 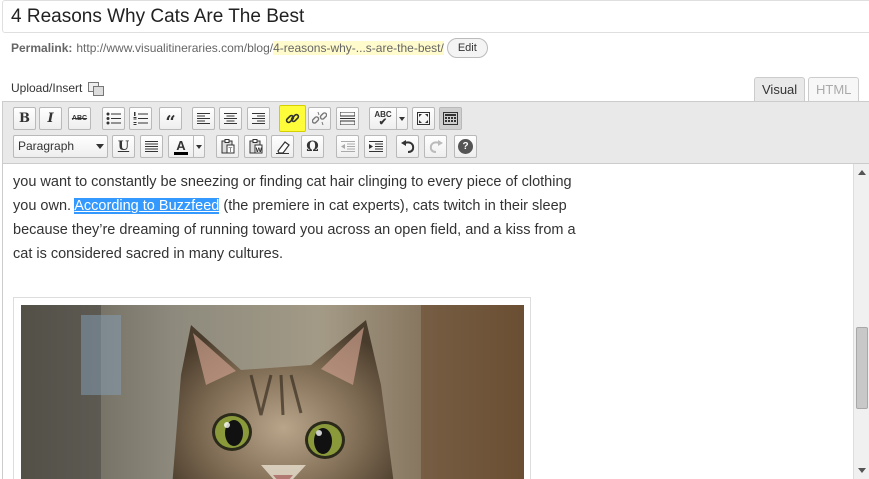 I want to click on indent-button, so click(x=375, y=146).